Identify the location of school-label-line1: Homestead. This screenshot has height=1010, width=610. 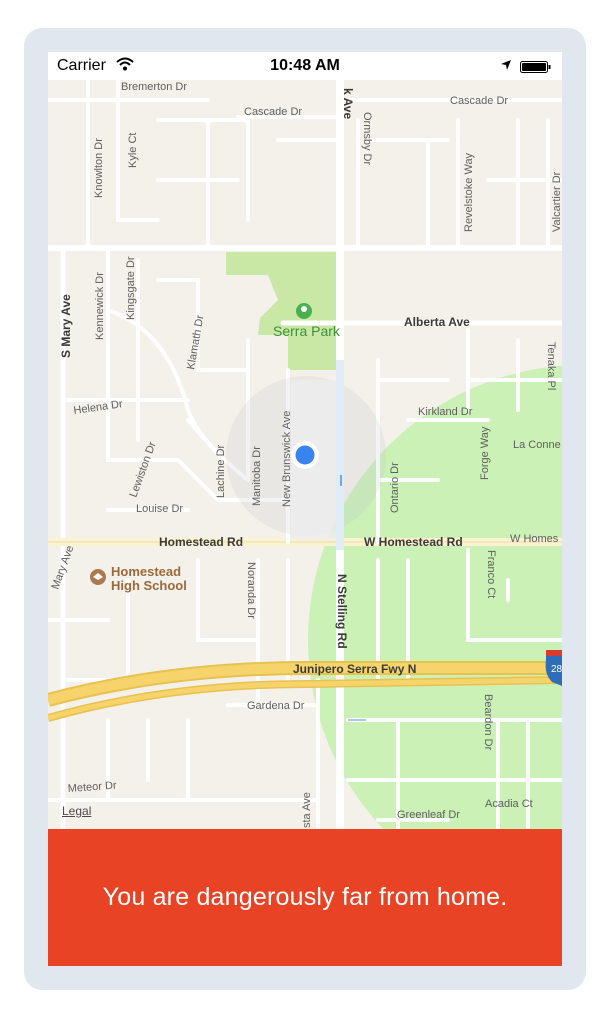
(146, 571).